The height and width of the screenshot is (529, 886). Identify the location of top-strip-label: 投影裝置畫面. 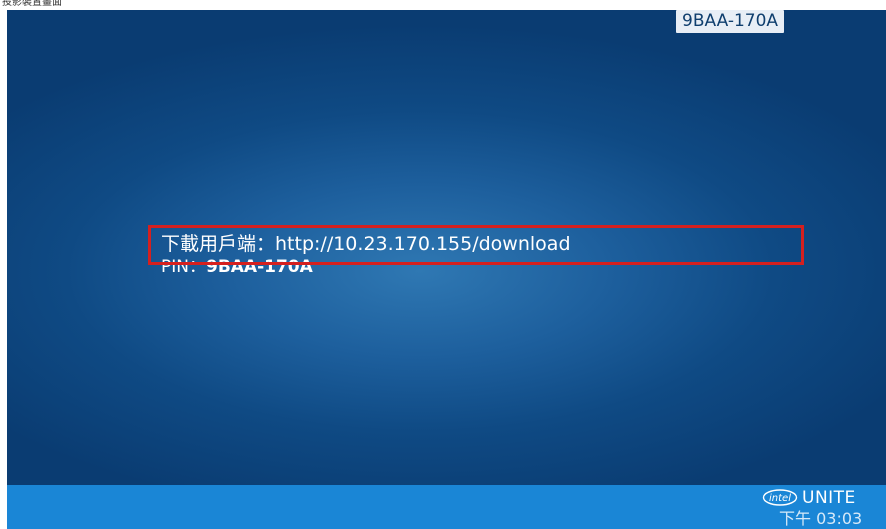
(32, 4).